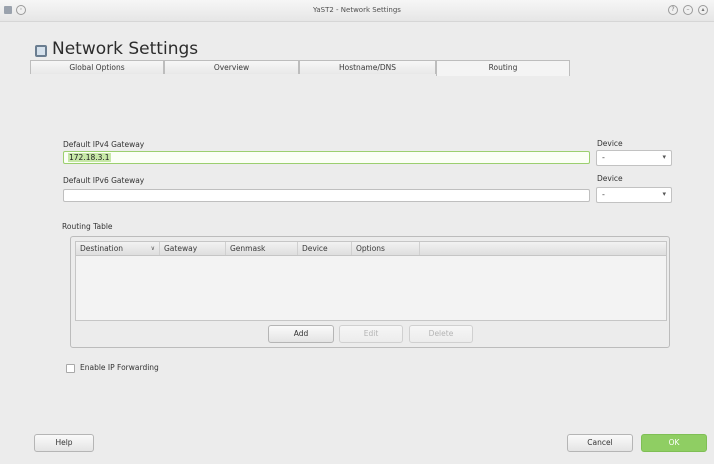 Image resolution: width=714 pixels, height=464 pixels. I want to click on column-header-label: Destination, so click(102, 248).